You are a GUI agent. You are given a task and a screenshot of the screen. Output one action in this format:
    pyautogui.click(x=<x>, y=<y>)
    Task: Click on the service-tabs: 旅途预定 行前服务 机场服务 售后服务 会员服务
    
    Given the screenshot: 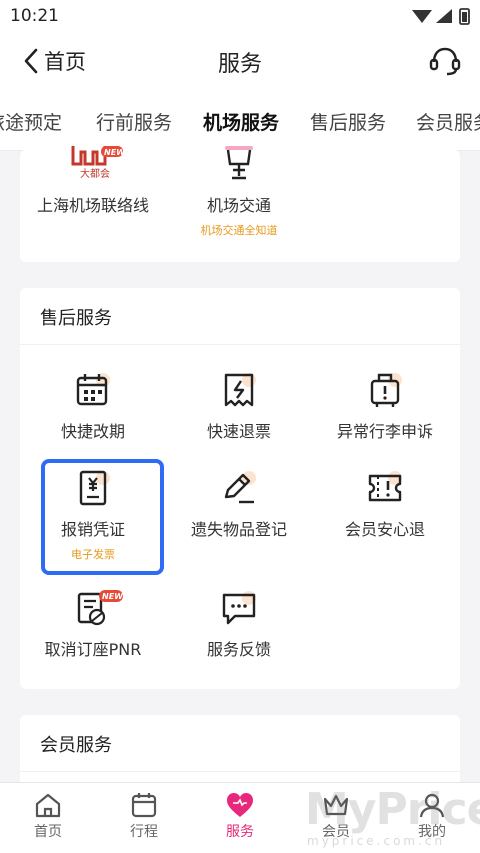 What is the action you would take?
    pyautogui.click(x=240, y=120)
    